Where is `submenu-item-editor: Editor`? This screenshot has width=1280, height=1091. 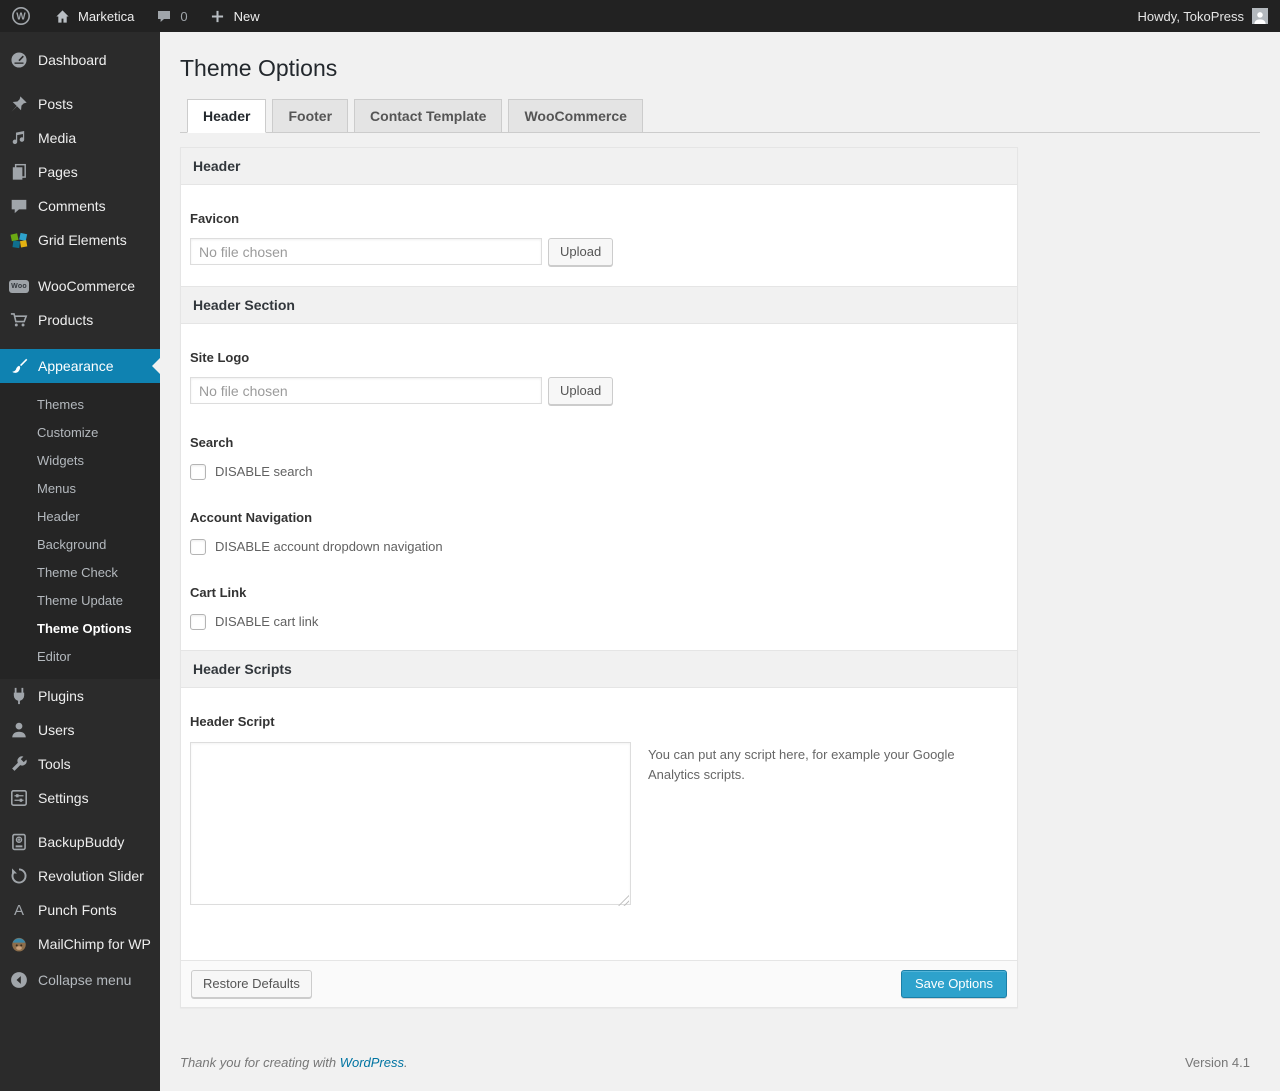
submenu-item-editor: Editor is located at coordinates (80, 656).